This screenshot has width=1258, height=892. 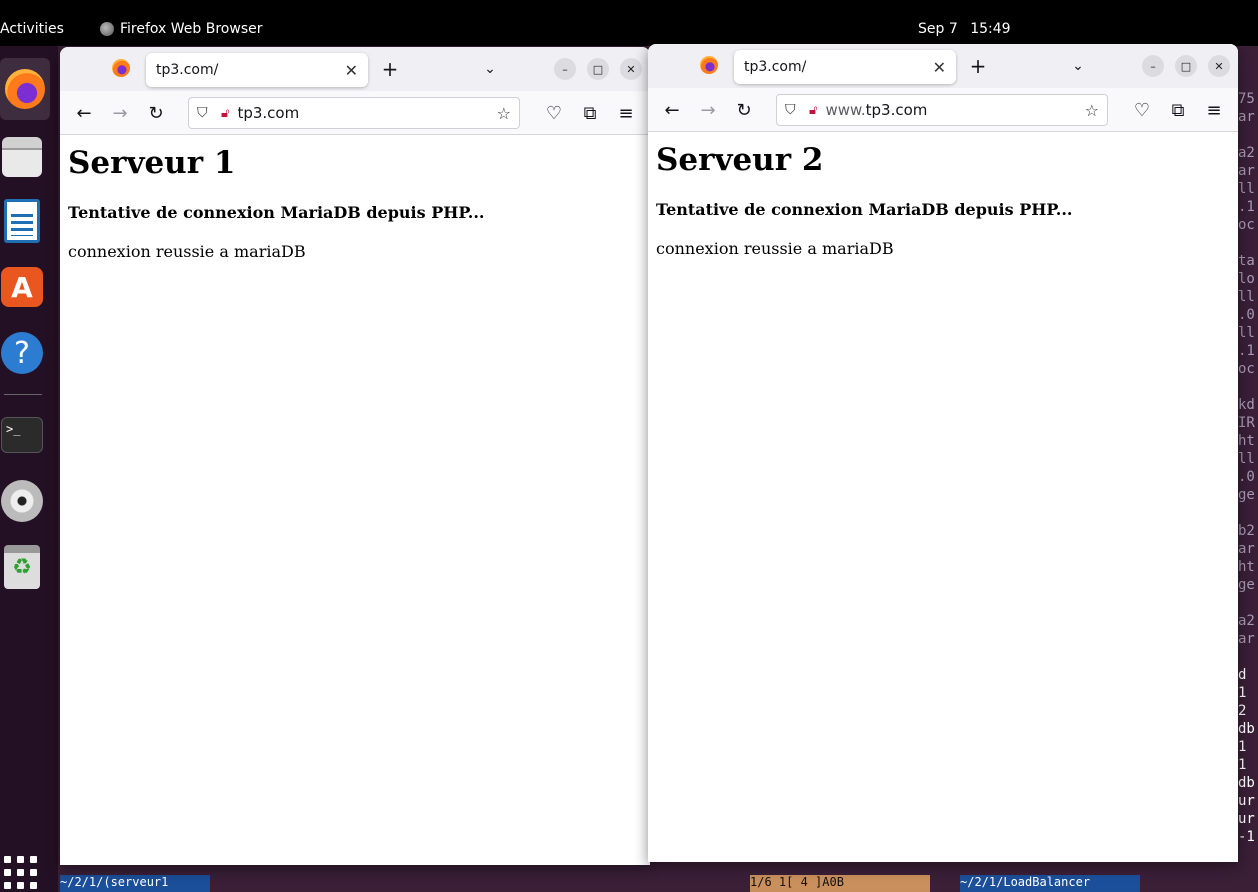 What do you see at coordinates (22, 157) in the screenshot?
I see `dock-files` at bounding box center [22, 157].